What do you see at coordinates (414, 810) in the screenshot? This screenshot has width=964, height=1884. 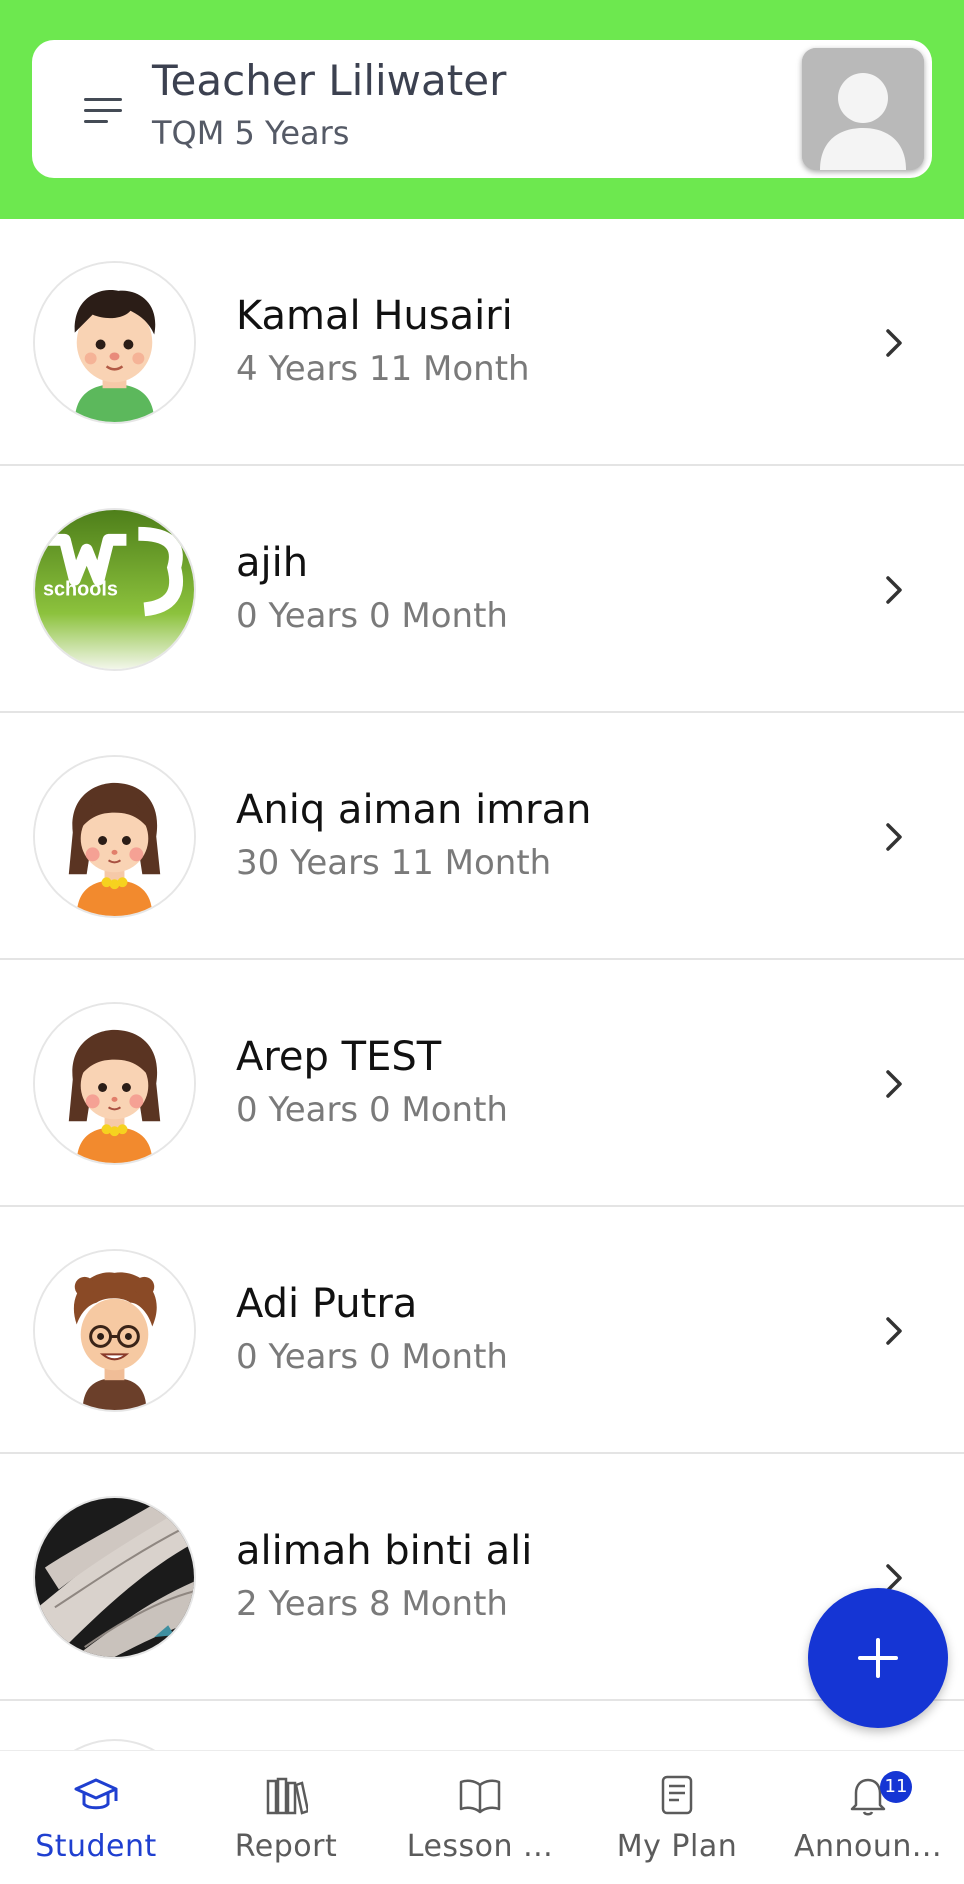 I see `student-name: Aniq aiman imran` at bounding box center [414, 810].